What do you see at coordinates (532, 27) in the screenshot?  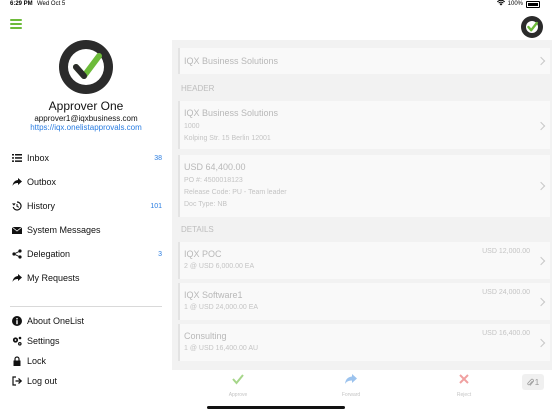 I see `onelist-logo-icon` at bounding box center [532, 27].